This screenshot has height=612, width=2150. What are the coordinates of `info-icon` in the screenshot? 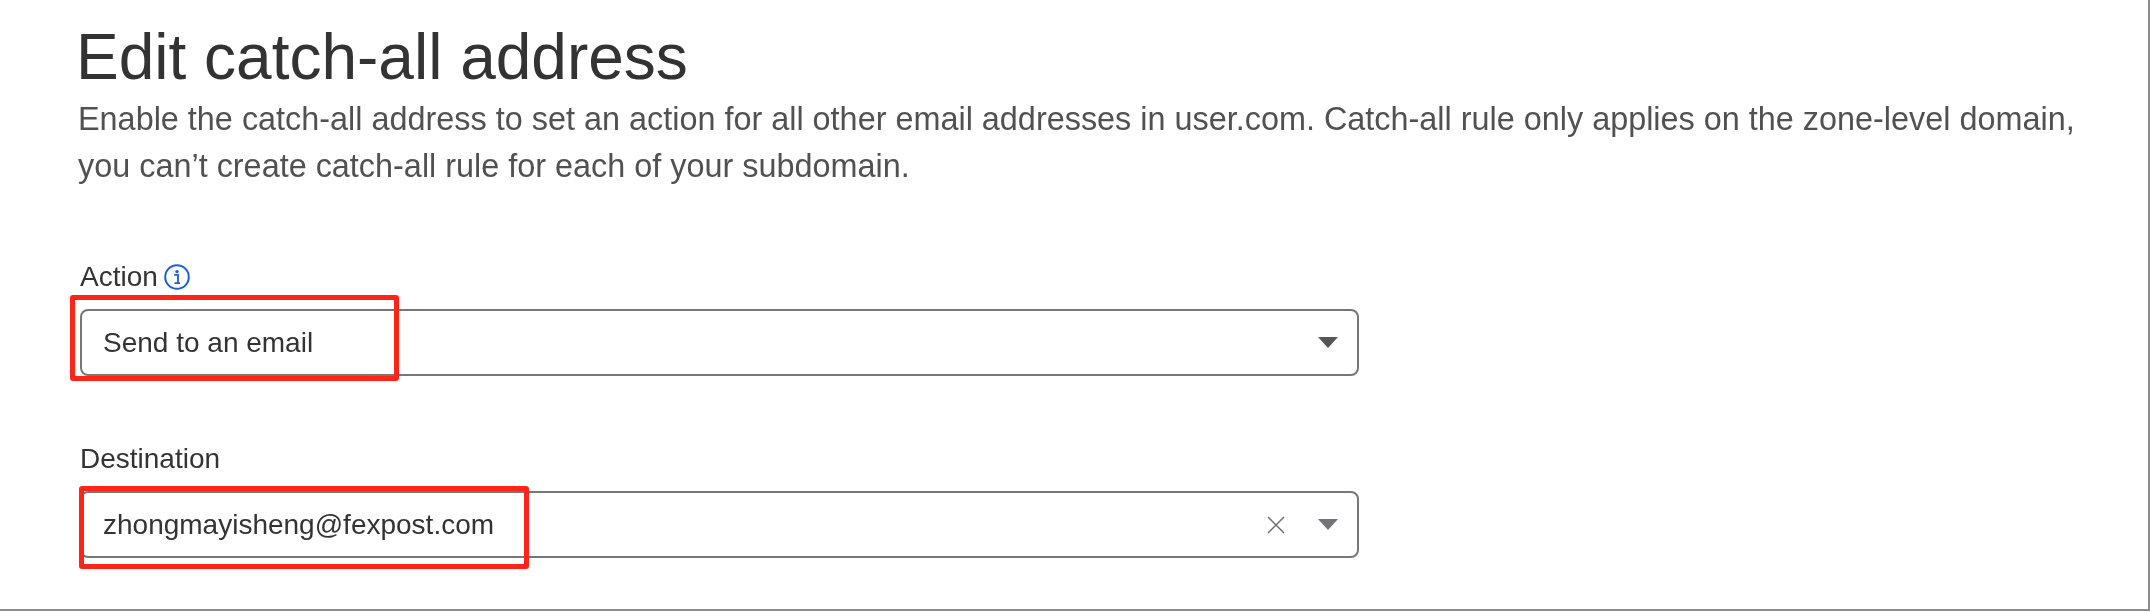 It's located at (176, 277).